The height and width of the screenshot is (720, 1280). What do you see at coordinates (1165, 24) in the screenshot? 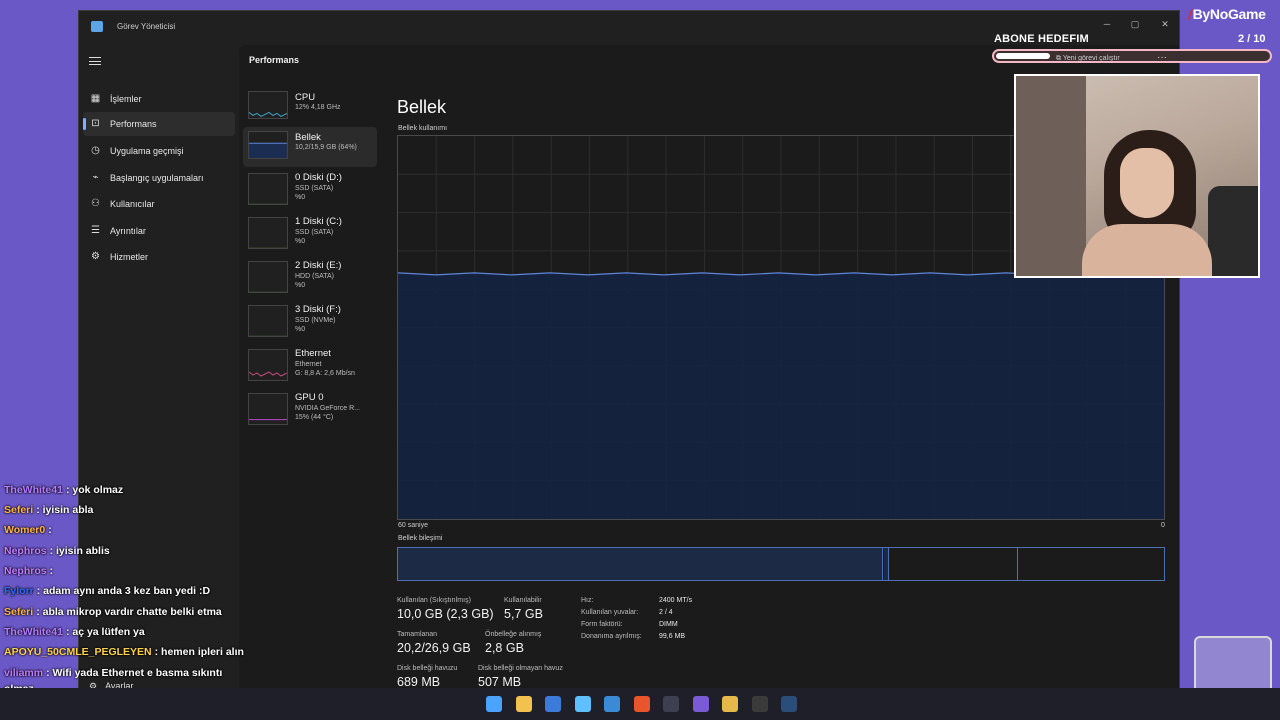
I see `close-button: ✕` at bounding box center [1165, 24].